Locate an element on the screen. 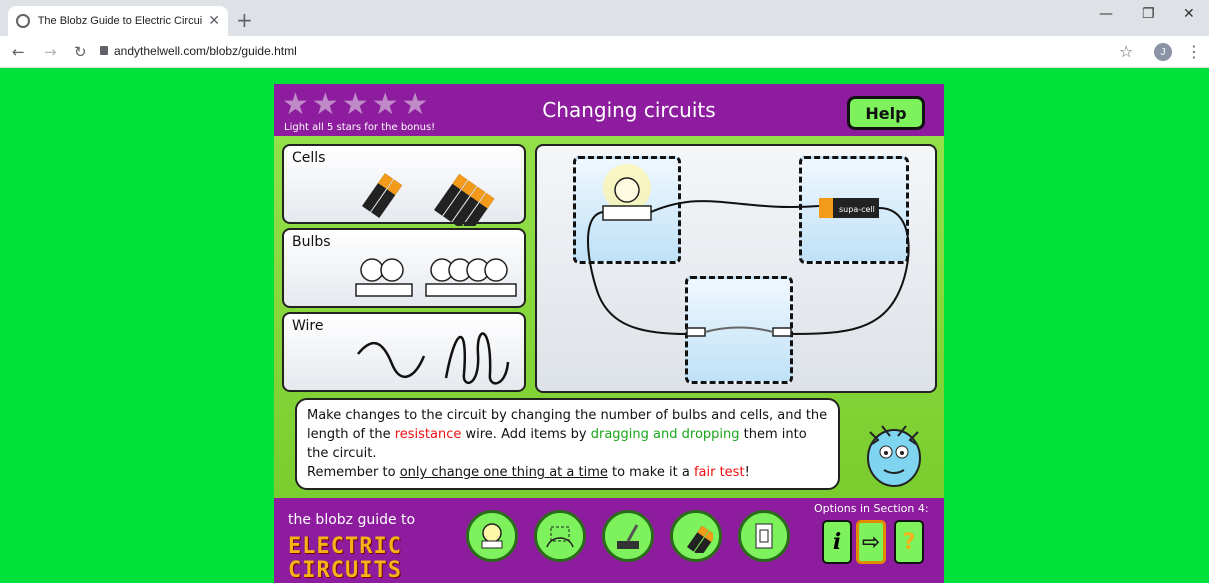  help-button: Help is located at coordinates (886, 113).